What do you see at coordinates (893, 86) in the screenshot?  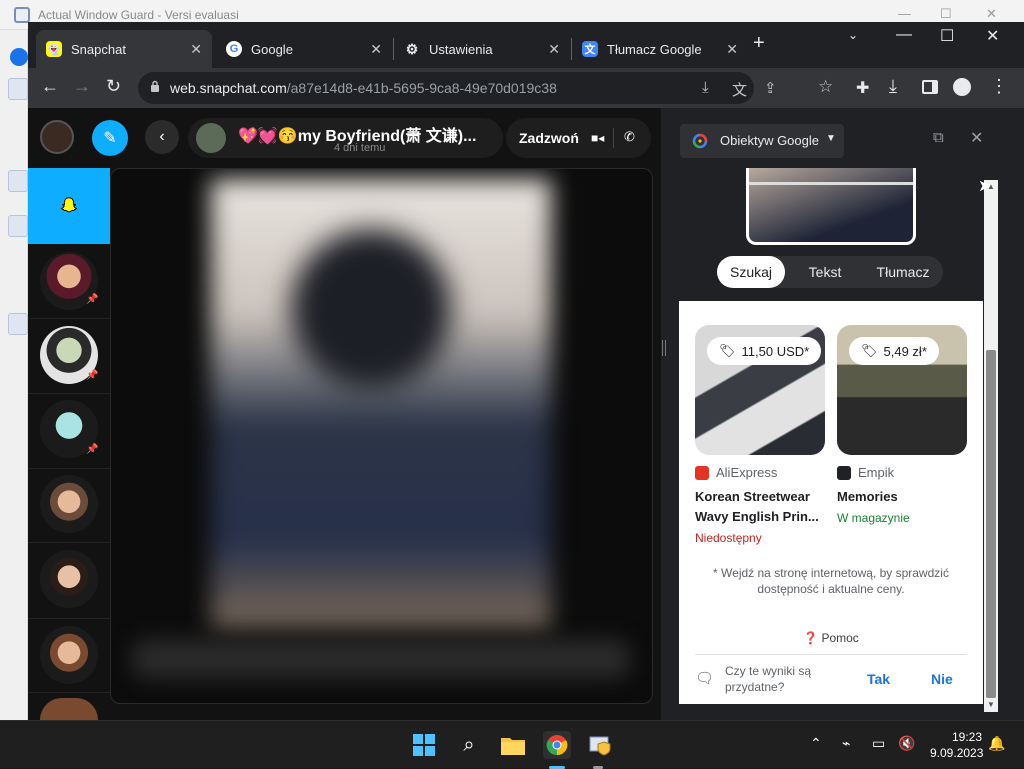 I see `downloads-icon: ⤓` at bounding box center [893, 86].